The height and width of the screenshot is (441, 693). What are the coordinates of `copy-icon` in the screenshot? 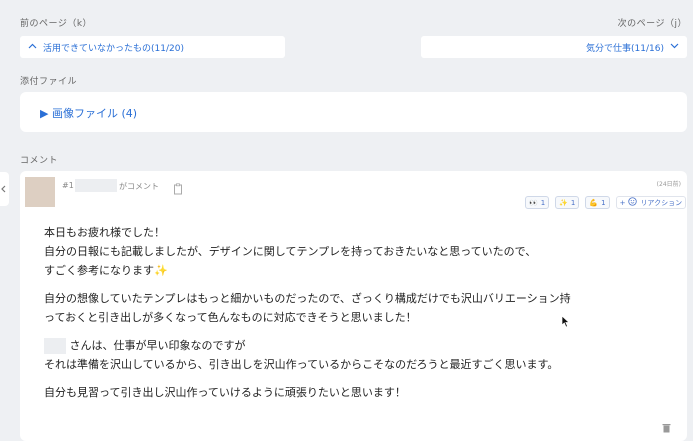 It's located at (178, 189).